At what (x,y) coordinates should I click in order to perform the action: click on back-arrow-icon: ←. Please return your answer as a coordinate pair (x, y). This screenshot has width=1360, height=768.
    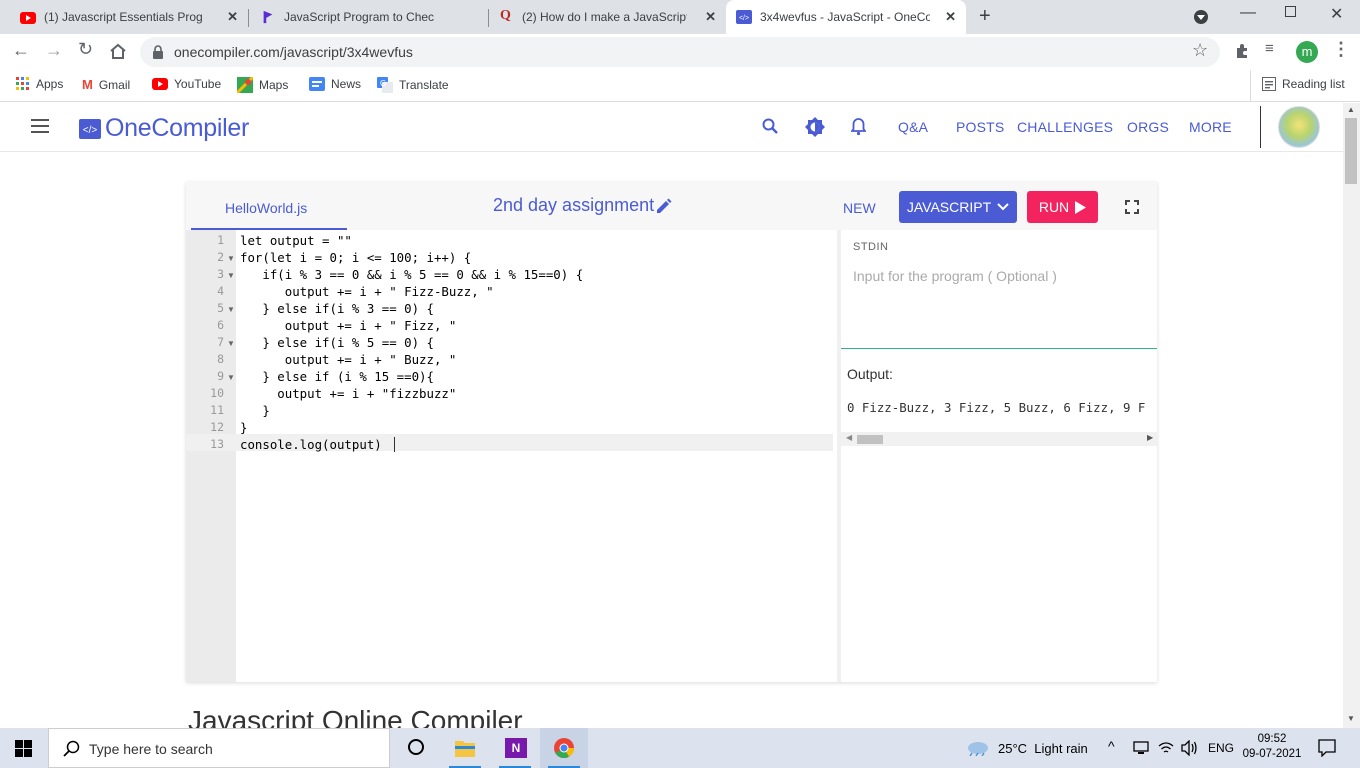
    Looking at the image, I should click on (21, 50).